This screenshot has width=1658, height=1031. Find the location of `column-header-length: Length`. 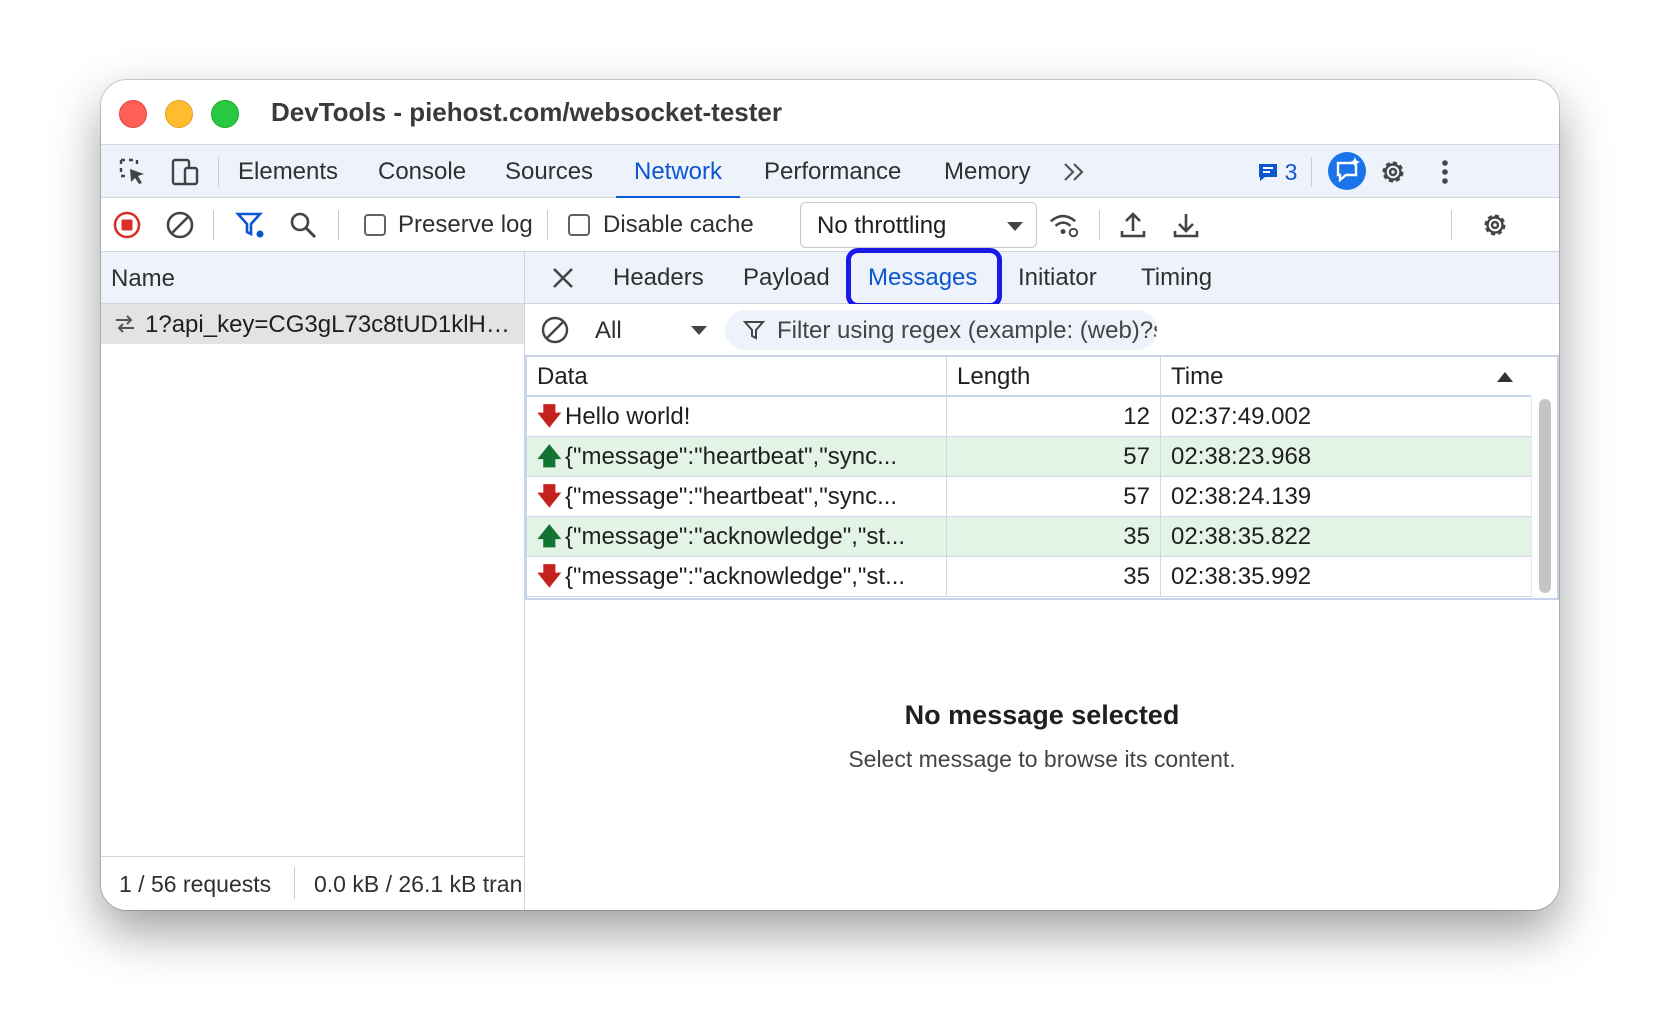

column-header-length: Length is located at coordinates (1054, 377).